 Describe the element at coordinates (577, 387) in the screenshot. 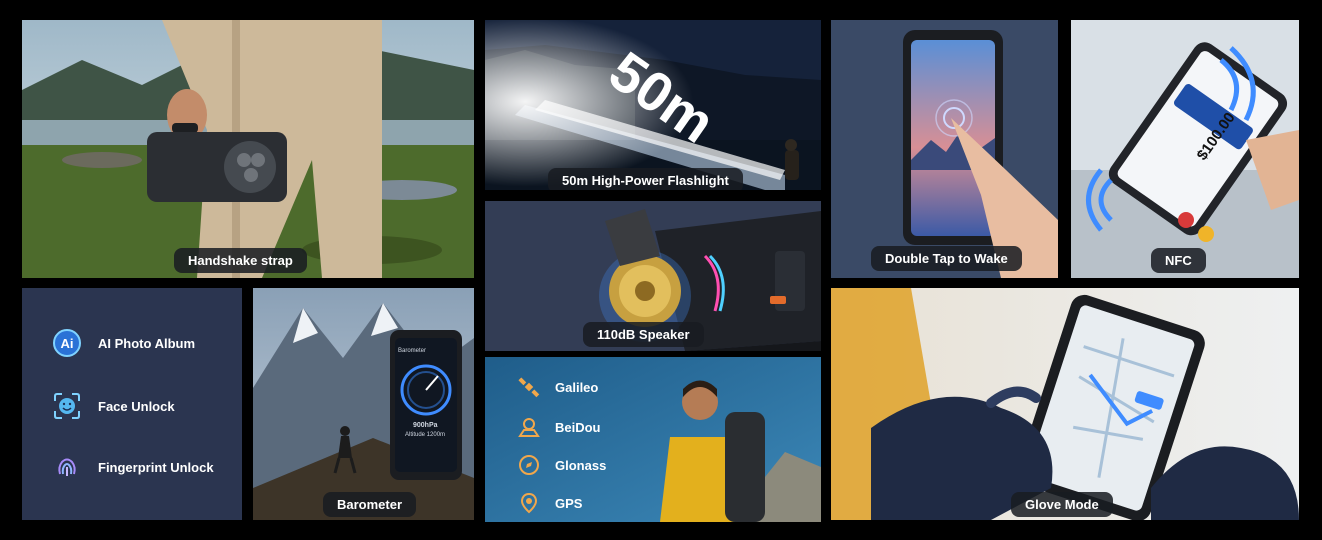

I see `gnss-label: Galileo` at that location.